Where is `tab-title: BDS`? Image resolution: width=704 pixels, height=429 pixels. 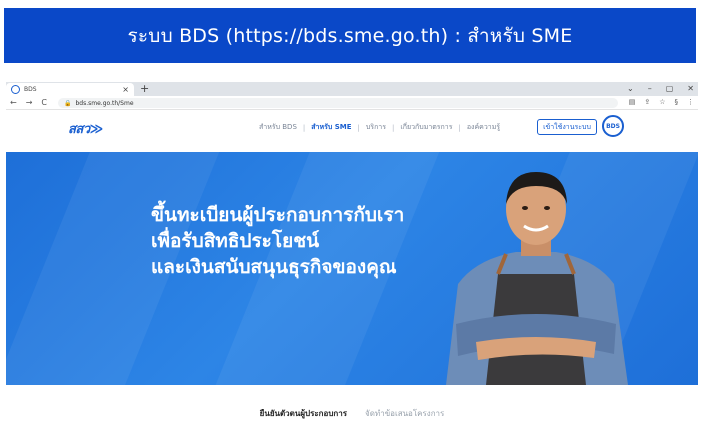
tab-title: BDS is located at coordinates (30, 89).